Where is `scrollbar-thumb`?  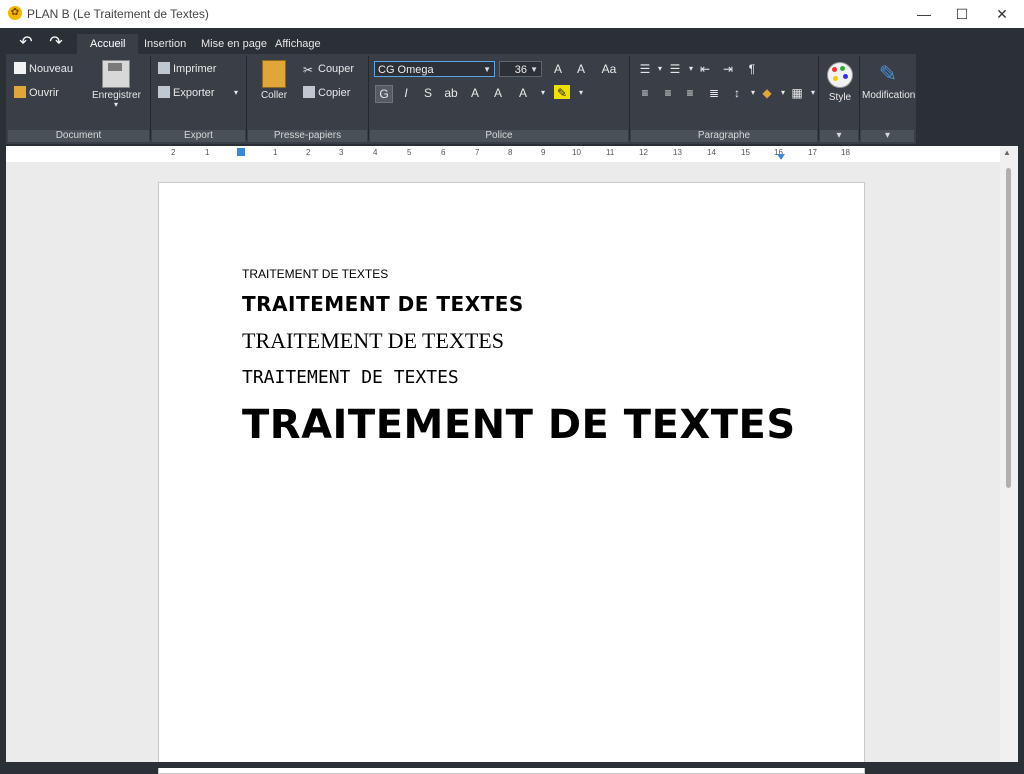
scrollbar-thumb is located at coordinates (1008, 328).